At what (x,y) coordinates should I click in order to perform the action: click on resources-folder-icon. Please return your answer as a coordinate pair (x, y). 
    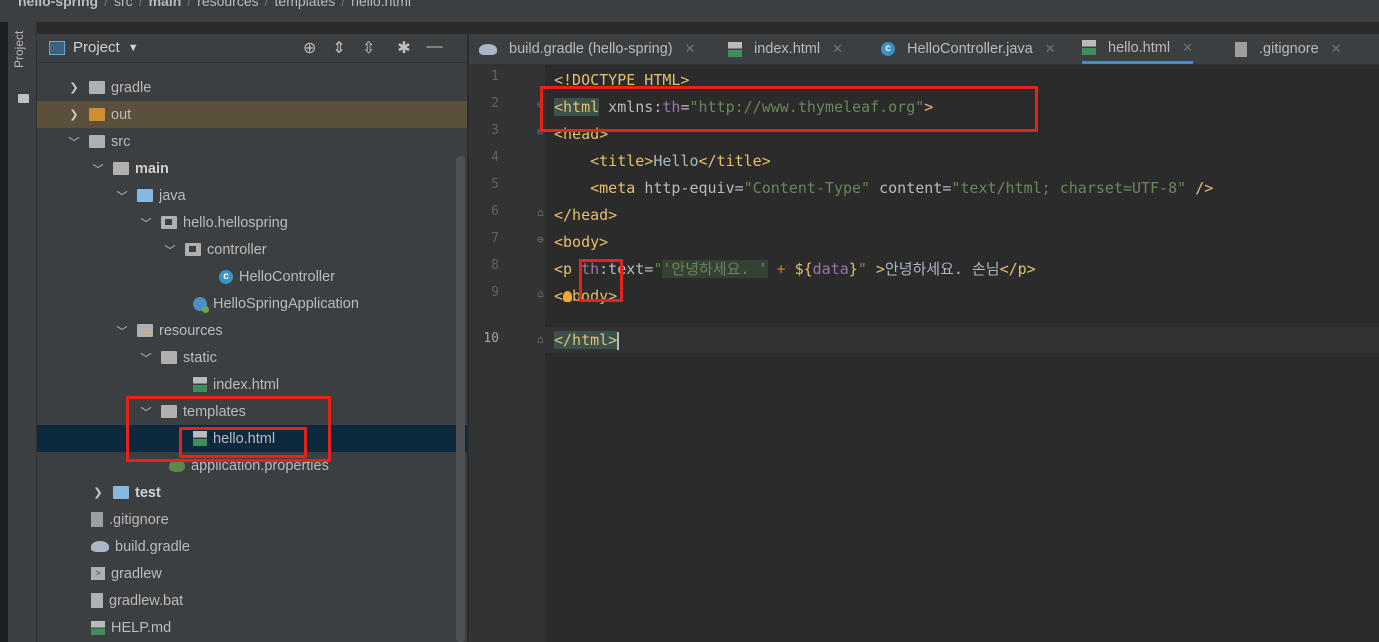
    Looking at the image, I should click on (145, 330).